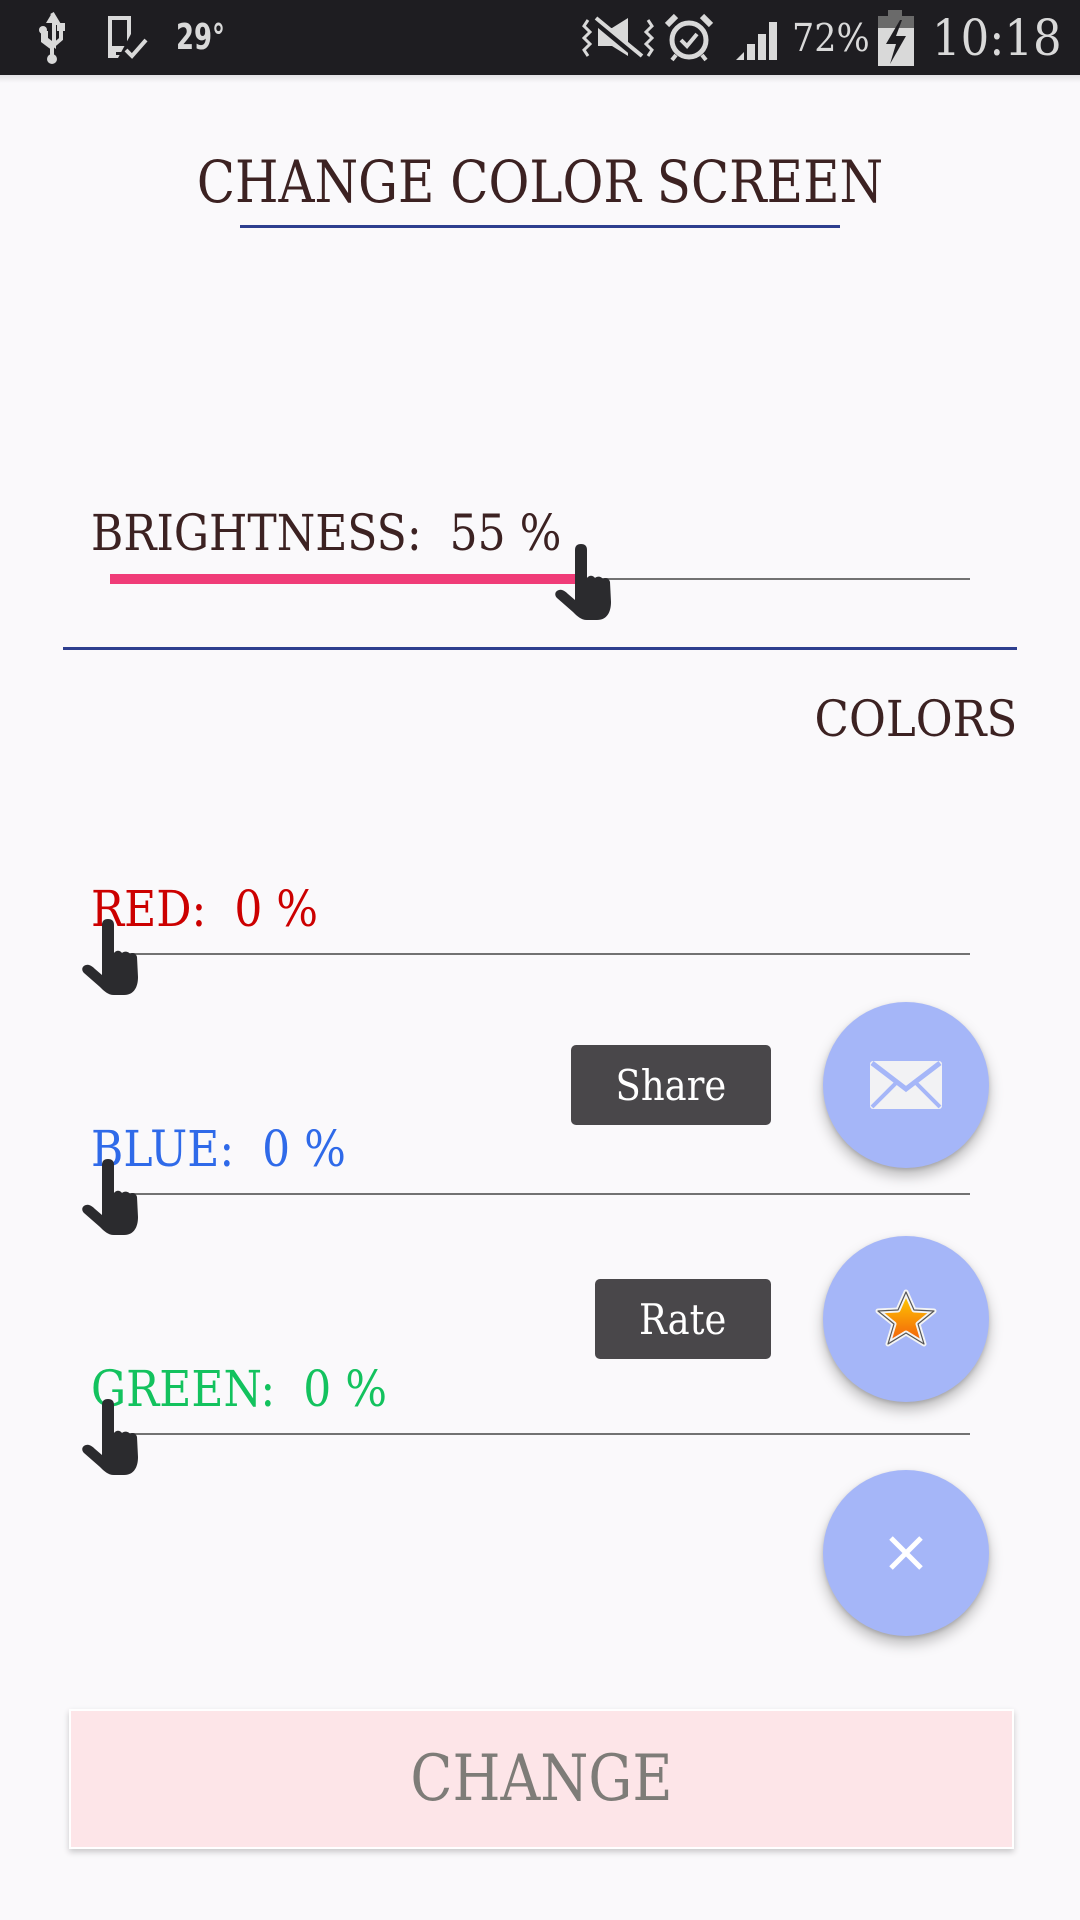 This screenshot has height=1920, width=1080. Describe the element at coordinates (915, 719) in the screenshot. I see `colors-heading: COLORS` at that location.